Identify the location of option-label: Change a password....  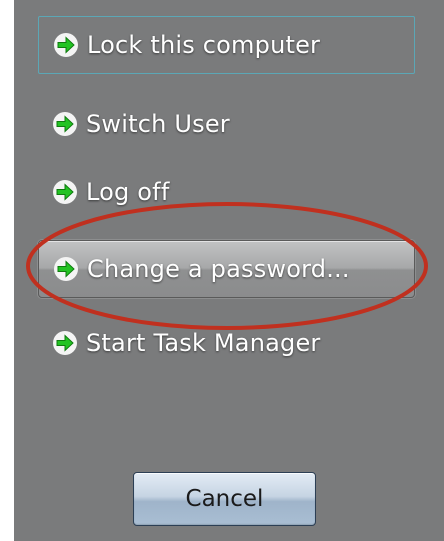
(218, 269).